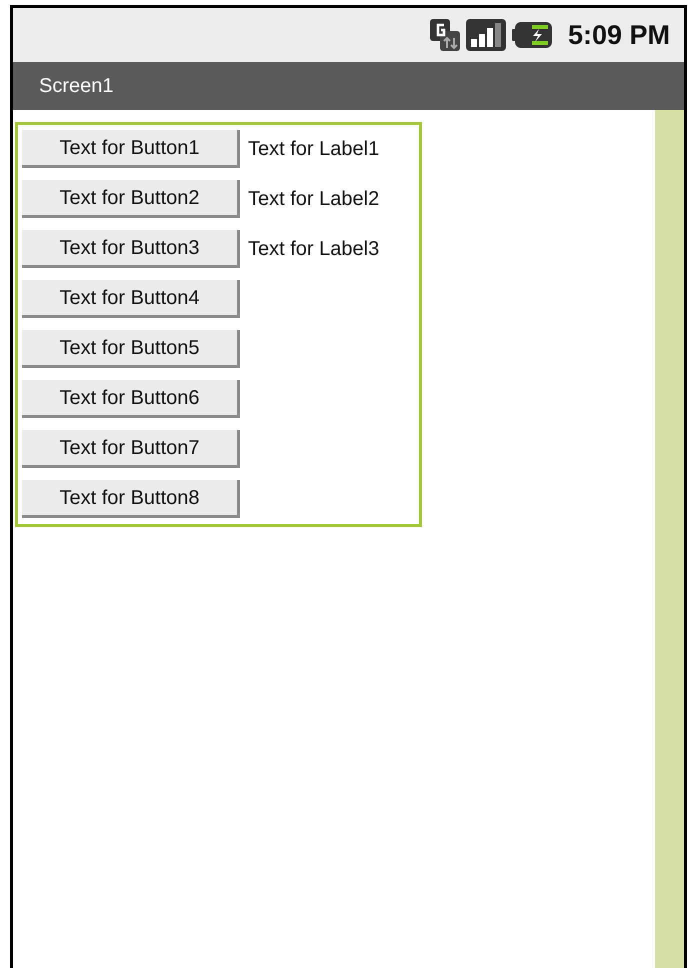 Image resolution: width=689 pixels, height=968 pixels. Describe the element at coordinates (131, 399) in the screenshot. I see `text-button: Text for Button6` at that location.